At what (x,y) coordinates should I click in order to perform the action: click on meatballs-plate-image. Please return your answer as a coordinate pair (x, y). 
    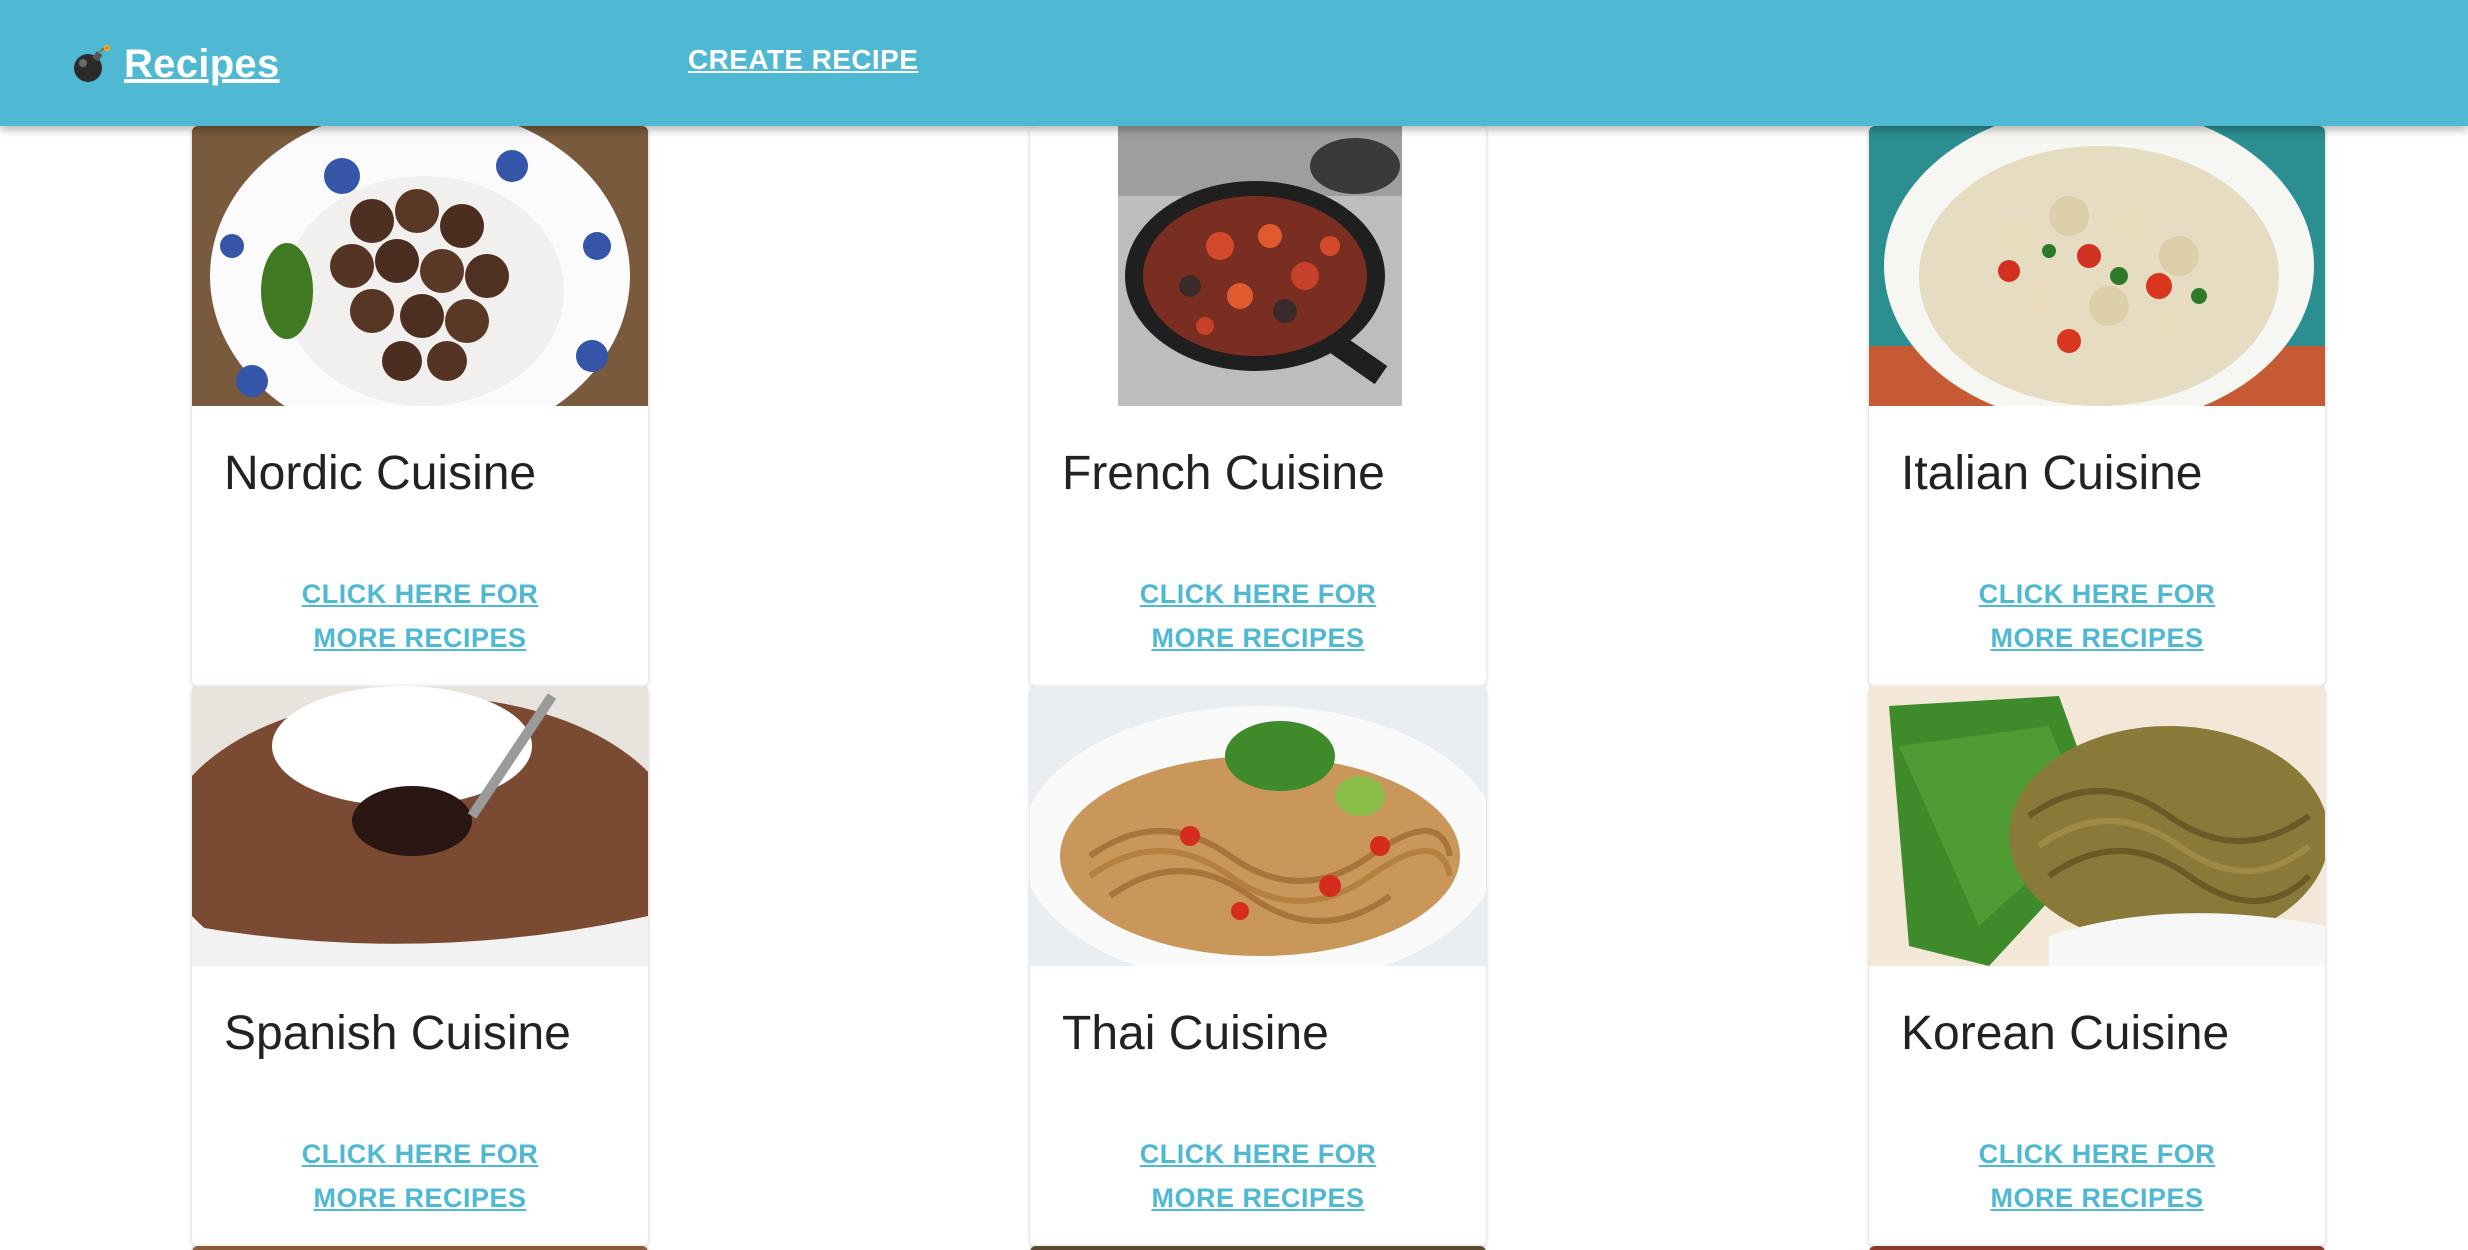
    Looking at the image, I should click on (420, 266).